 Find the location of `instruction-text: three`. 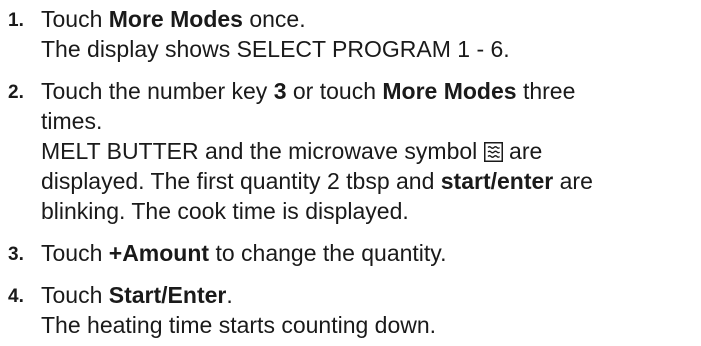

instruction-text: three is located at coordinates (546, 91).